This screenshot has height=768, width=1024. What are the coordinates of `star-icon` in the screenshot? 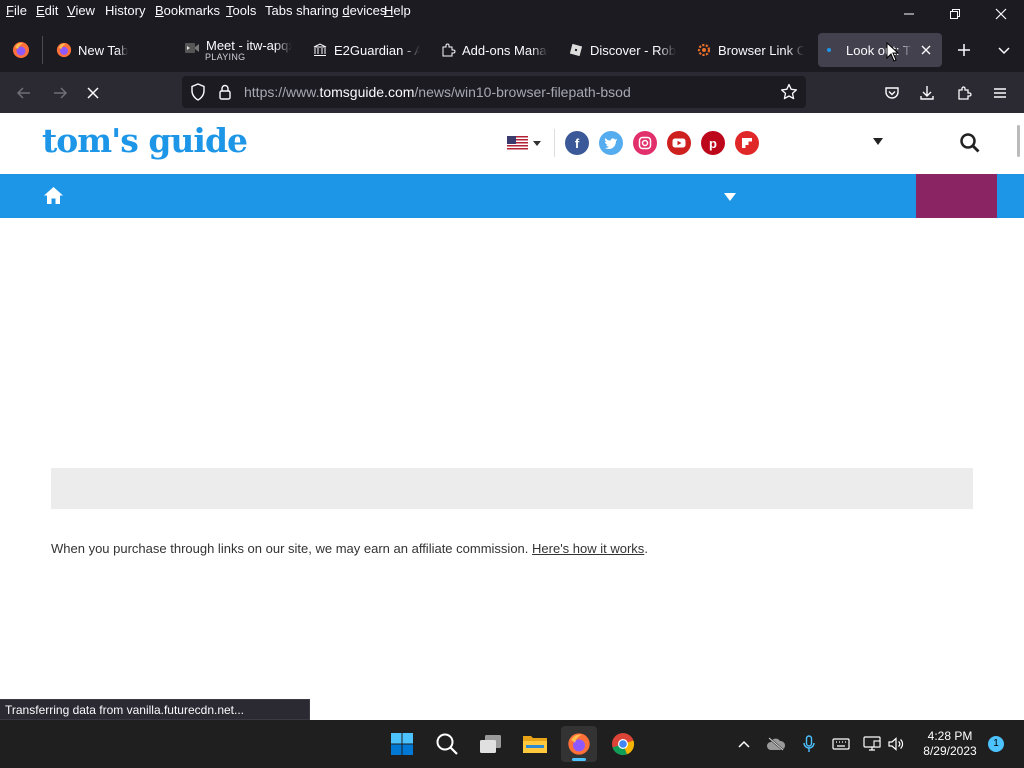 It's located at (789, 91).